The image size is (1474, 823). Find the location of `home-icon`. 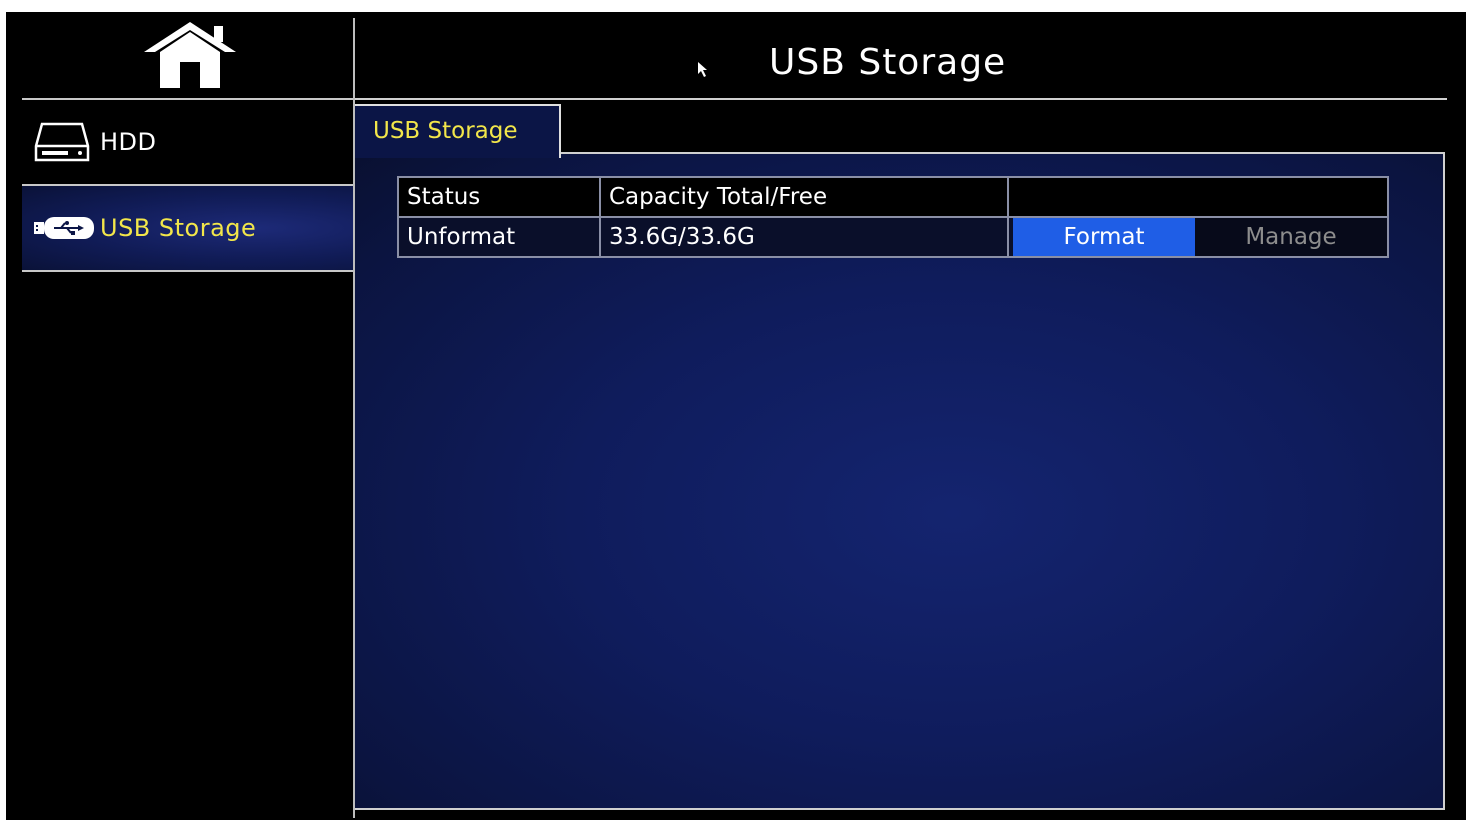

home-icon is located at coordinates (190, 55).